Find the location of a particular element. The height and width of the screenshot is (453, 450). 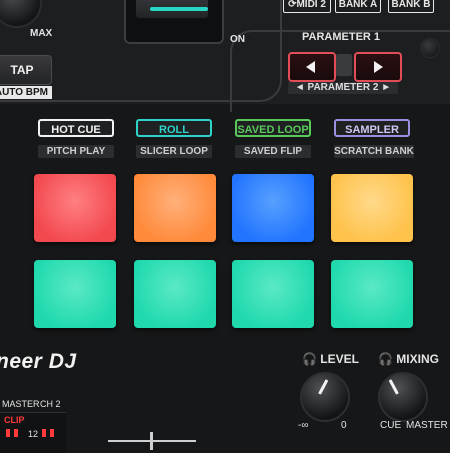

scratch-bank-label: SCRATCH BANK is located at coordinates (374, 151).